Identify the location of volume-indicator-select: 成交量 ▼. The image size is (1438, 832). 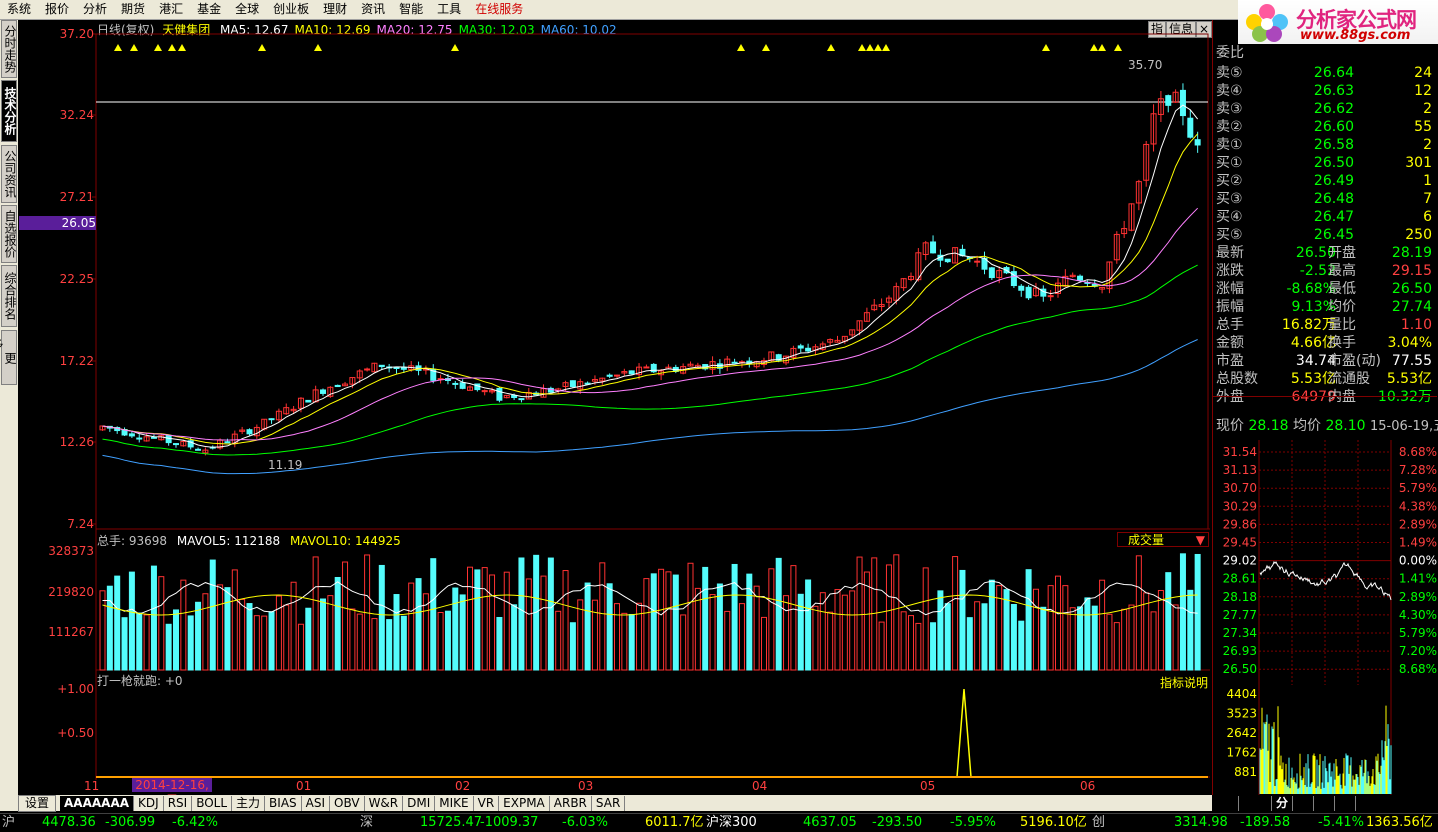
(1163, 539).